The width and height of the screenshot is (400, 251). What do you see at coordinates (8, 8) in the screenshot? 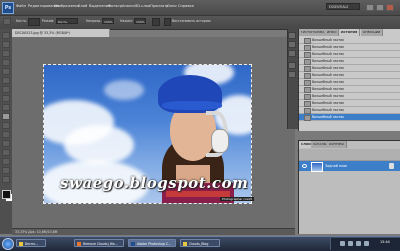
I see `photoshop-logo: Ps` at bounding box center [8, 8].